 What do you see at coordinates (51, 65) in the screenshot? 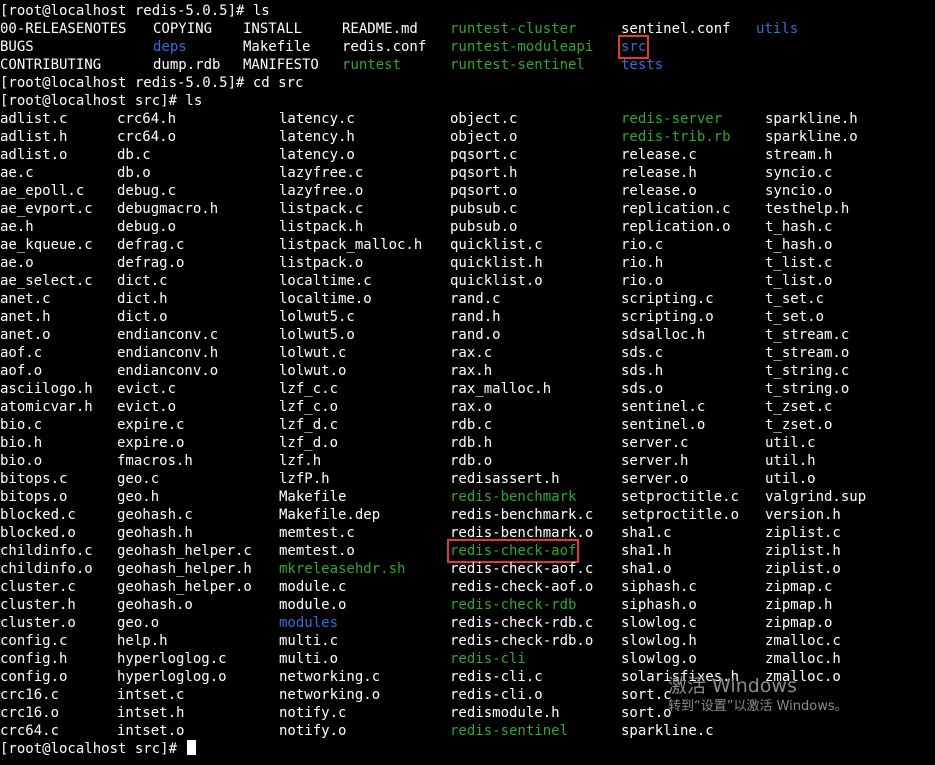
I see `file-entry: CONTRIBUTING` at bounding box center [51, 65].